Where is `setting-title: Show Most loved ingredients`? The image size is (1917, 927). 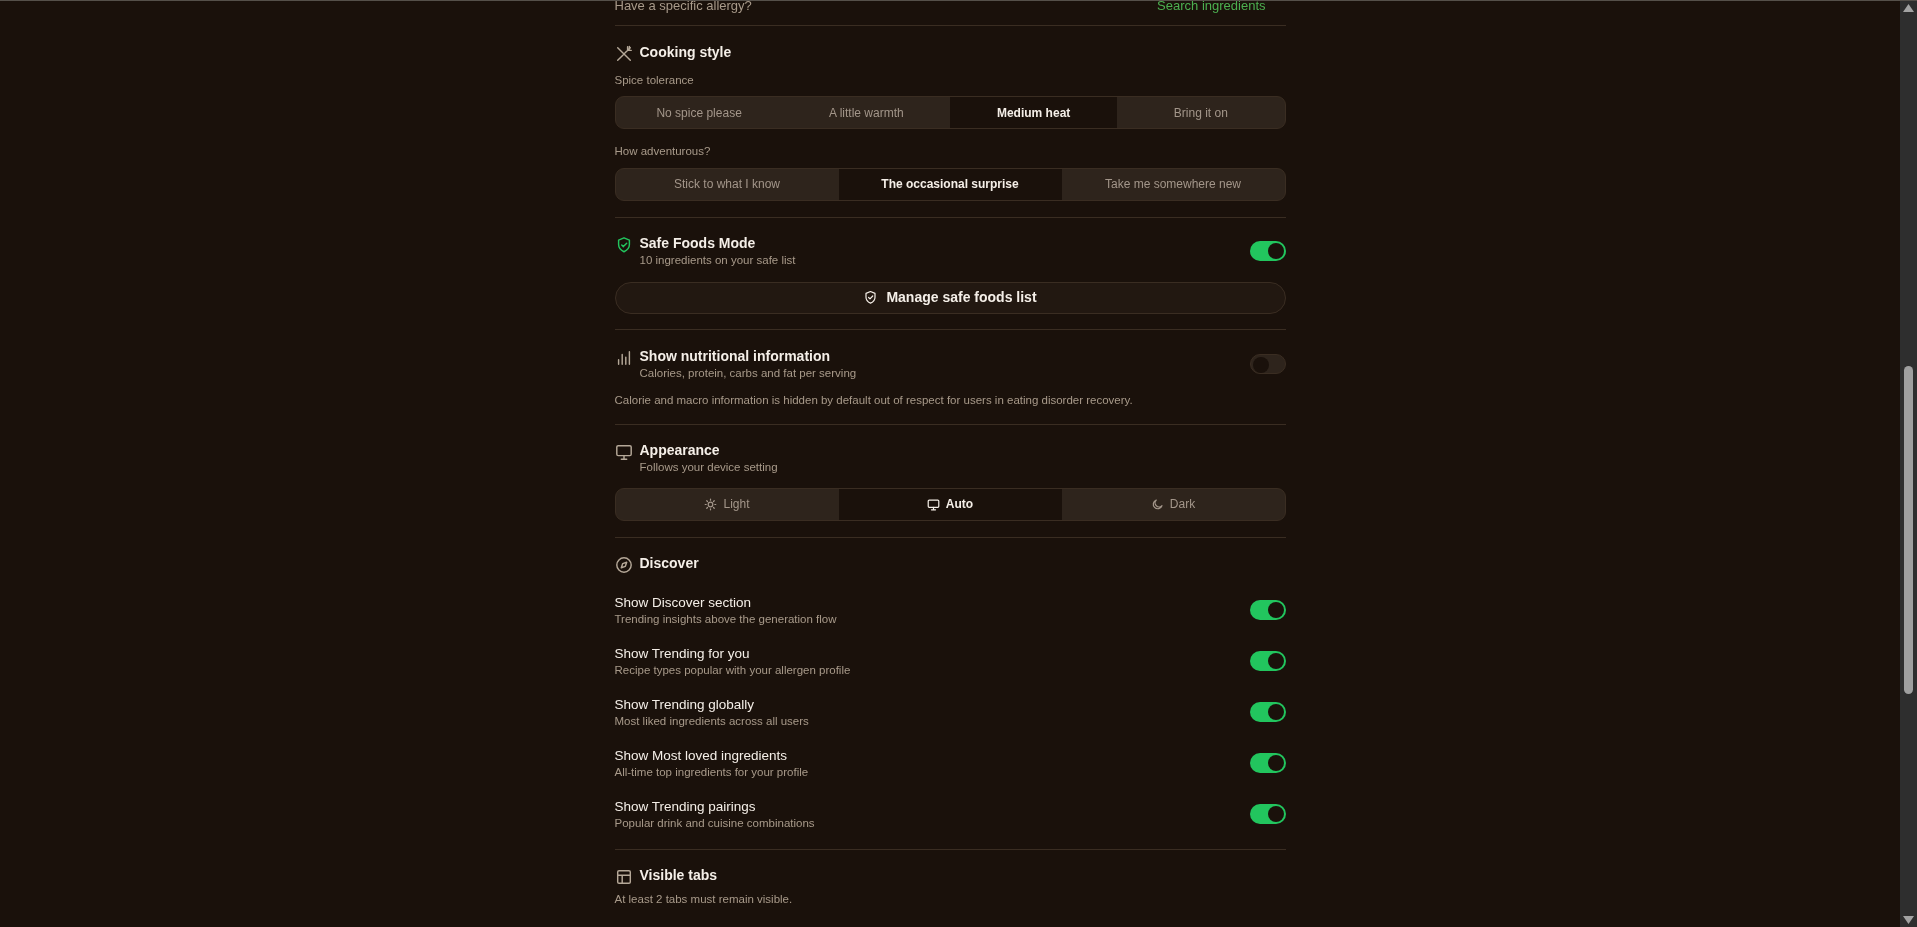 setting-title: Show Most loved ingredients is located at coordinates (701, 755).